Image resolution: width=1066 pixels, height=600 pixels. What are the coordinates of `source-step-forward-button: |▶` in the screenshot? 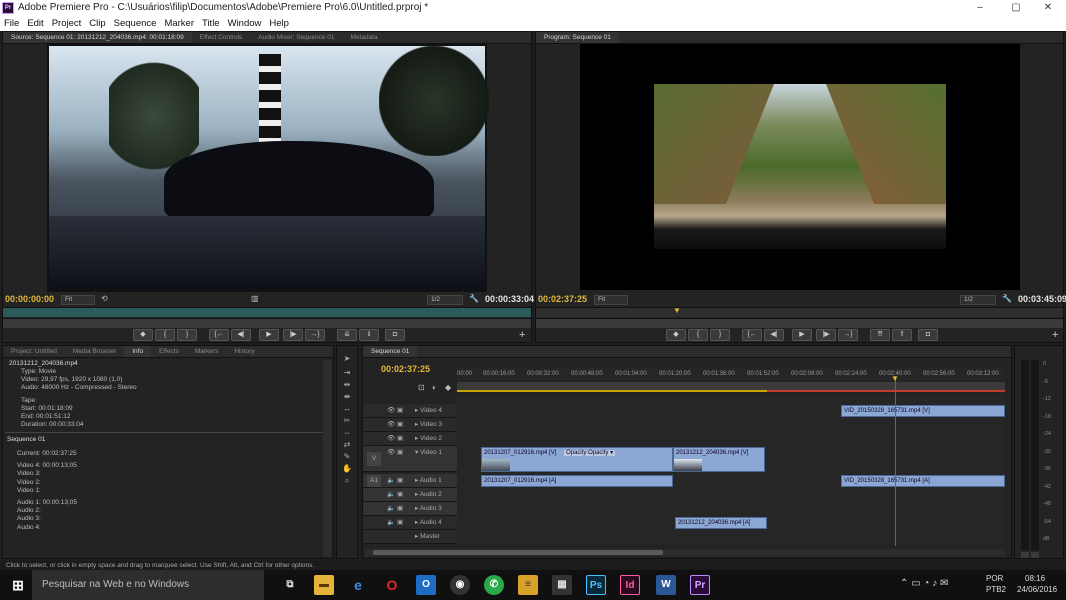 It's located at (293, 335).